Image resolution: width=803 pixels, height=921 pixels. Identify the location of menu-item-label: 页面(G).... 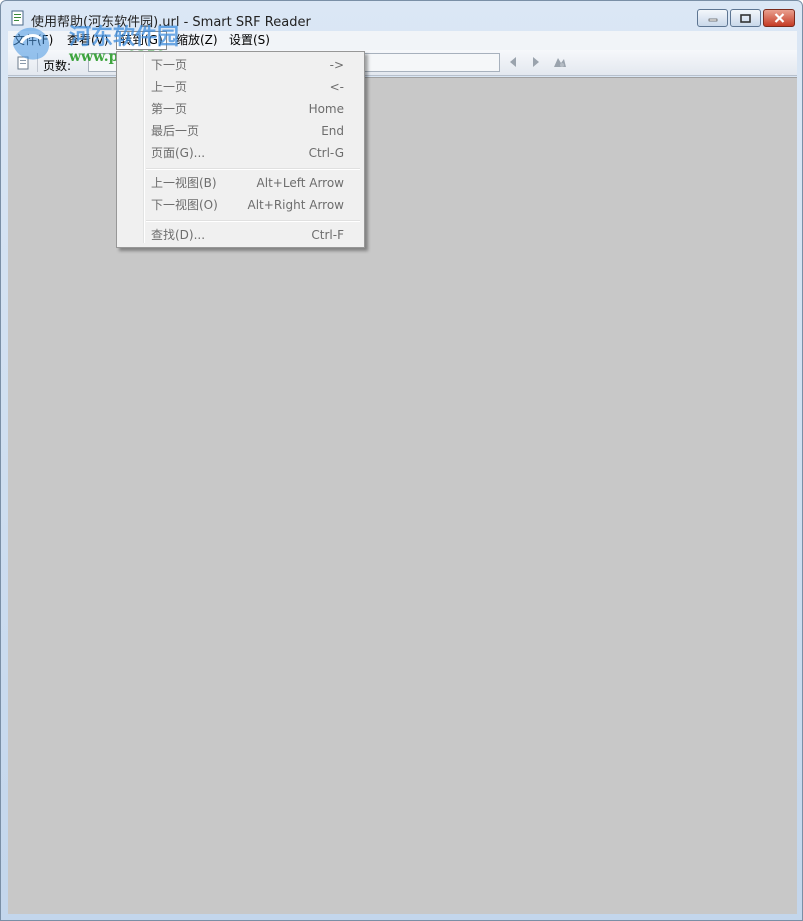
(178, 153).